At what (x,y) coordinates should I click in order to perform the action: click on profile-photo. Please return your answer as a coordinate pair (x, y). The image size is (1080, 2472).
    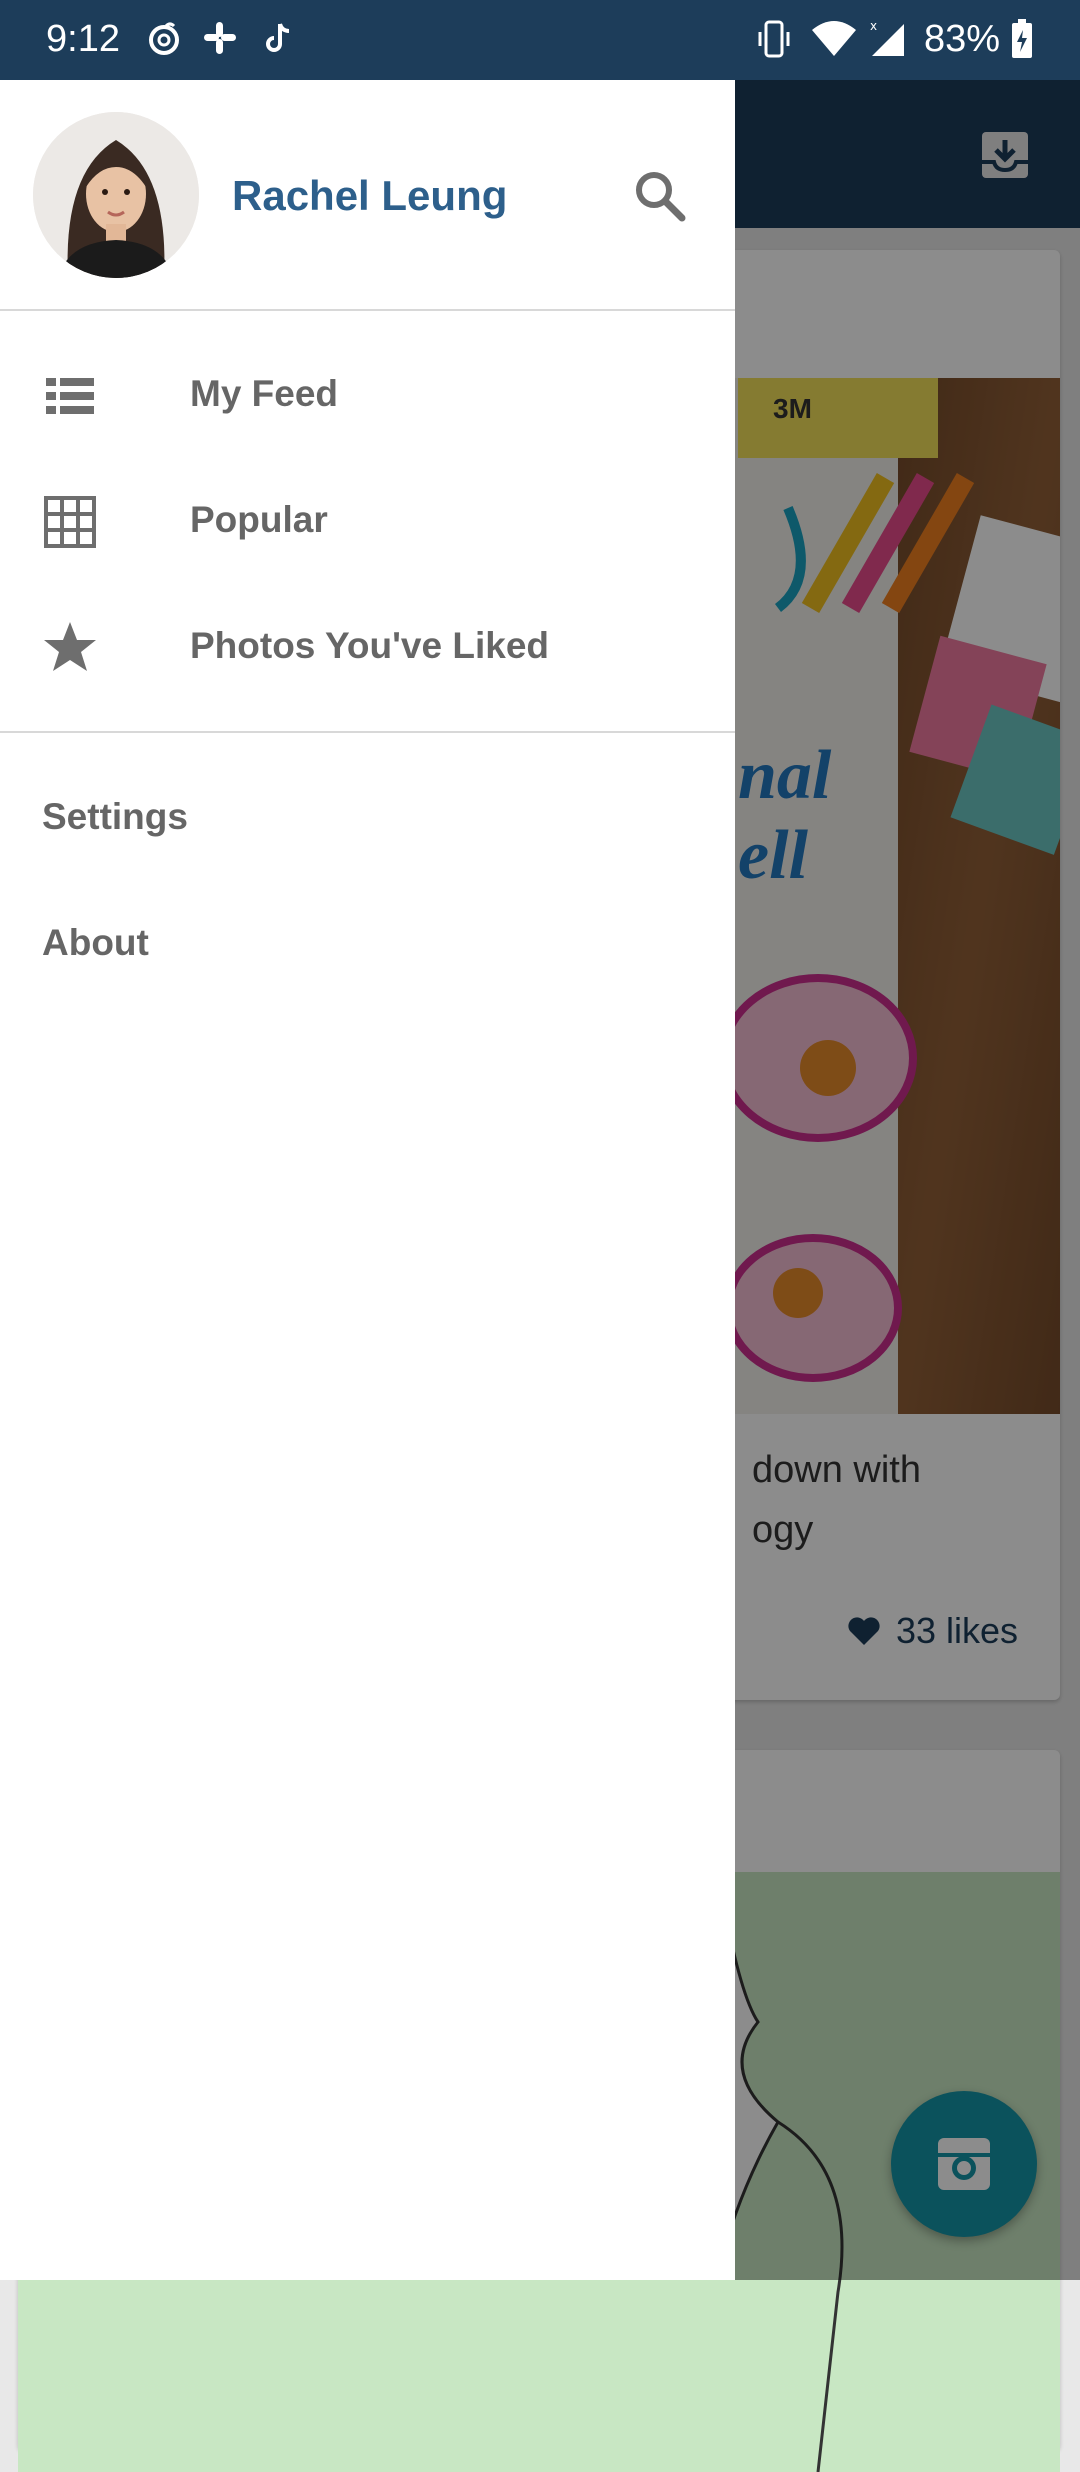
    Looking at the image, I should click on (116, 195).